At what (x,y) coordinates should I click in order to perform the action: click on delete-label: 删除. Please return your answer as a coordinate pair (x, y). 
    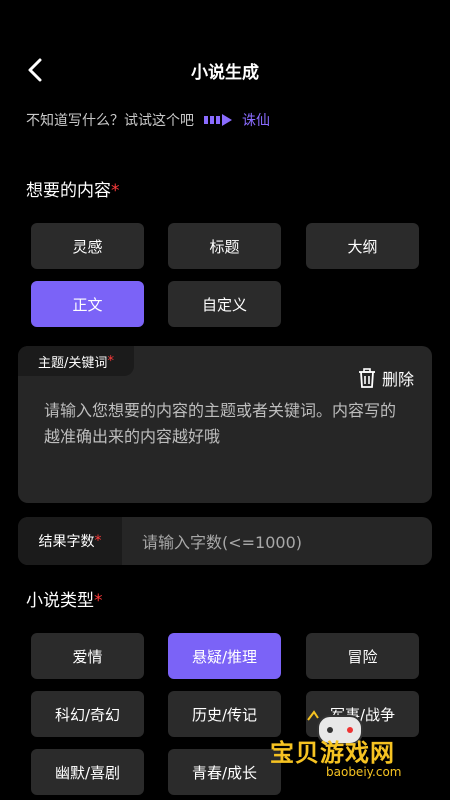
    Looking at the image, I should click on (397, 379).